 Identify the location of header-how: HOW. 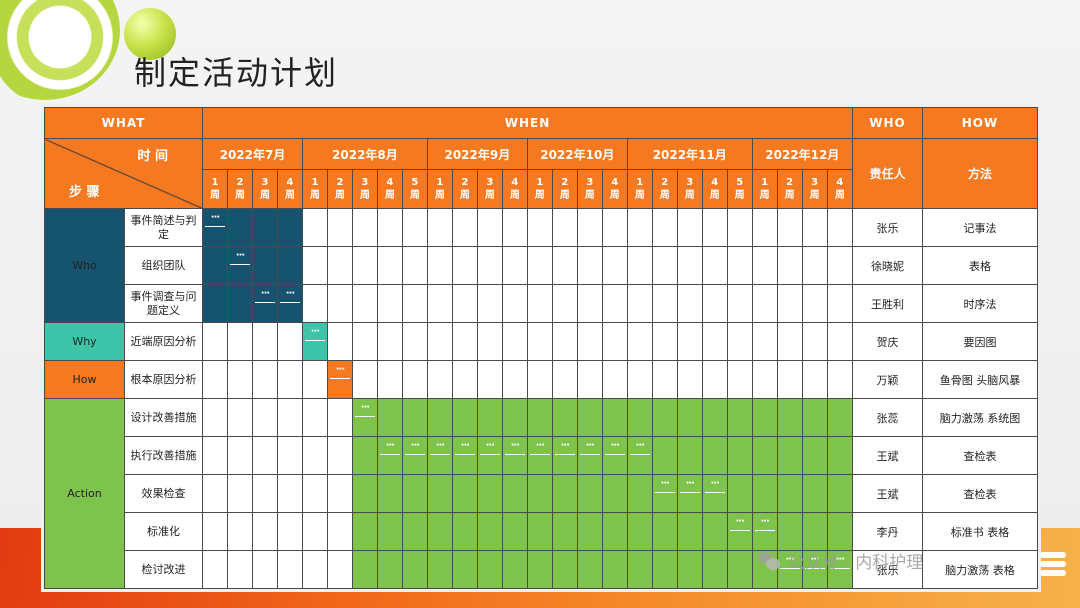
(980, 123).